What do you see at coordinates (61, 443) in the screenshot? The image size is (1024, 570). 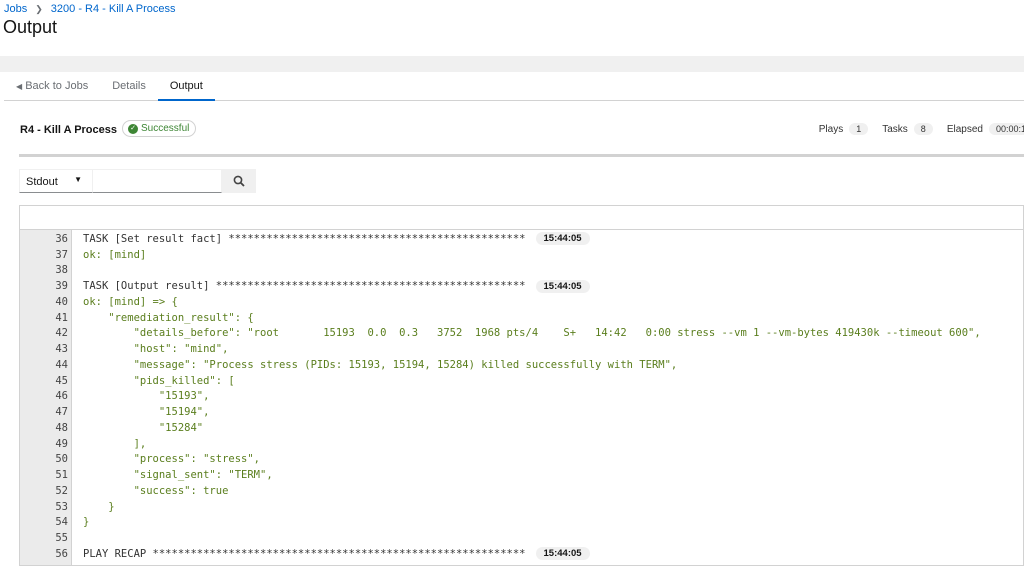 I see `line-number: 49` at bounding box center [61, 443].